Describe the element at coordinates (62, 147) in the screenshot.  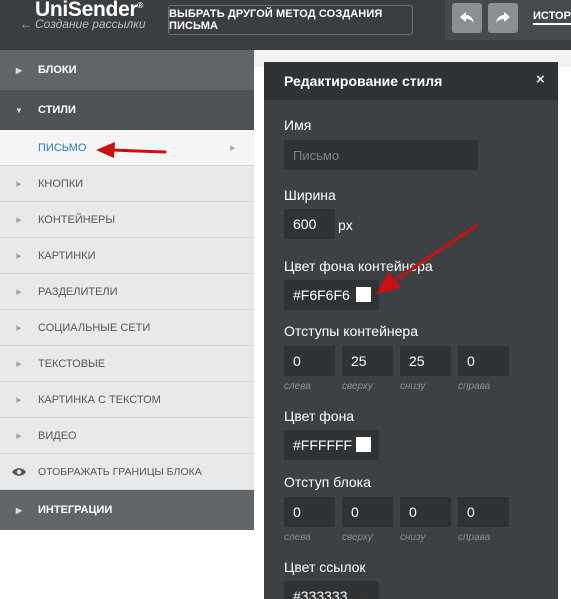
I see `sidebar-item-label: ПИСЬМО` at that location.